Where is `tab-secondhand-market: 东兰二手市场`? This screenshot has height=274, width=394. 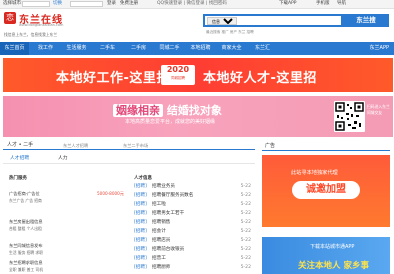
tab-secondhand-market: 东兰二手市场 is located at coordinates (135, 145).